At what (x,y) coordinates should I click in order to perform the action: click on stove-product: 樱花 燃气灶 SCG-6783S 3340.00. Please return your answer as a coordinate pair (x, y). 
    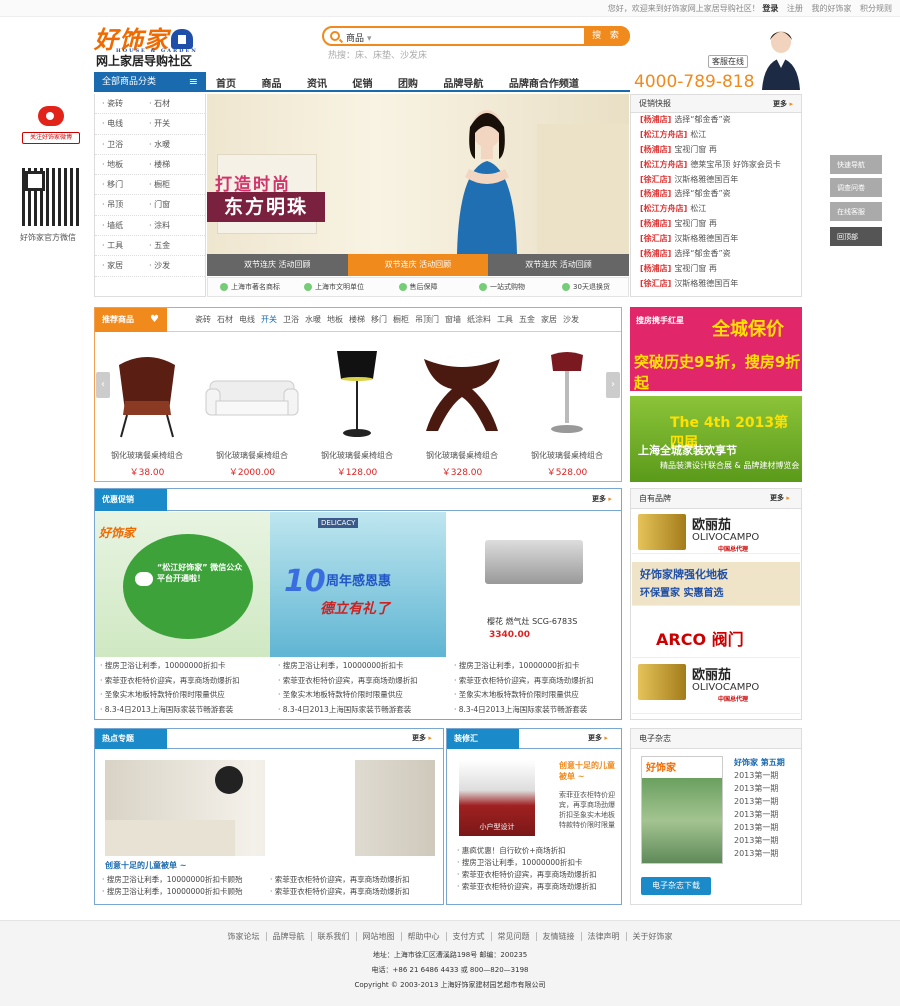
    Looking at the image, I should click on (534, 584).